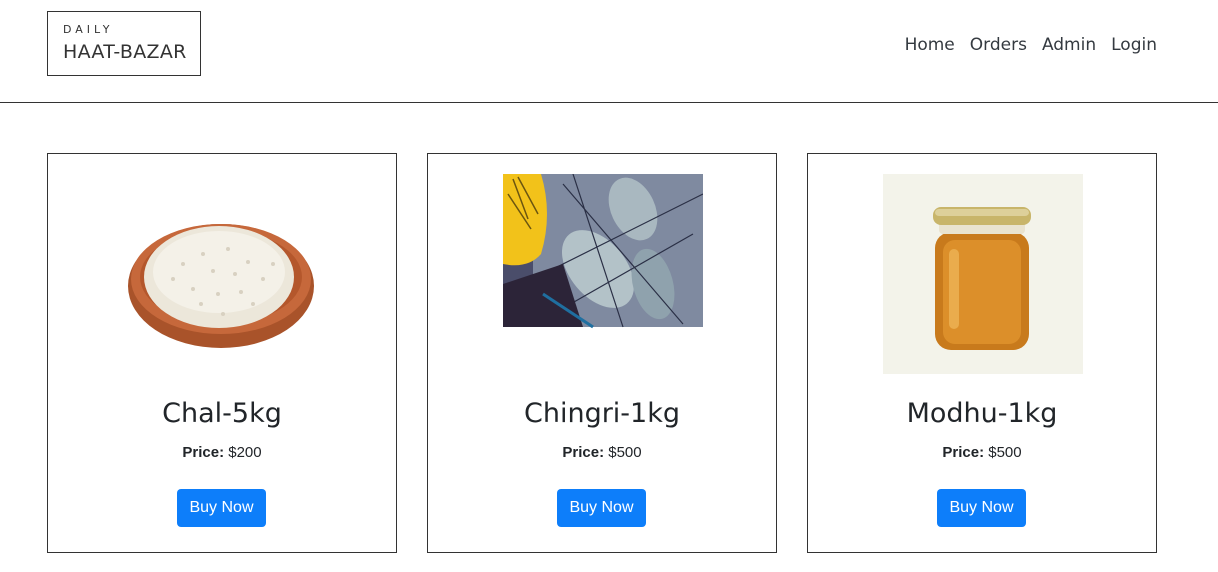 The image size is (1218, 572). I want to click on logo-tagline: DAILY, so click(88, 29).